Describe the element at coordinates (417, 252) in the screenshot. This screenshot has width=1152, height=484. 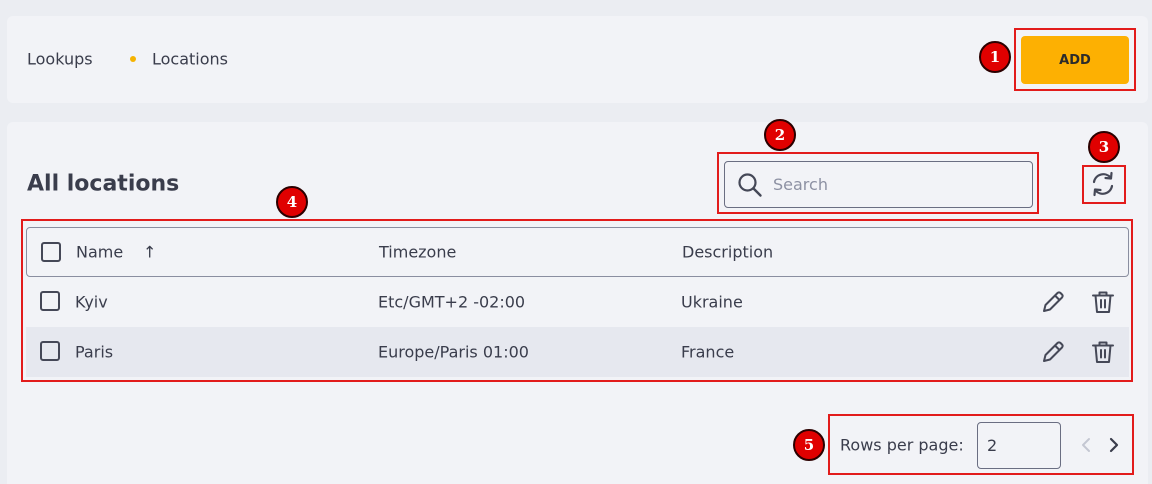
I see `column-header-timezone: Timezone` at that location.